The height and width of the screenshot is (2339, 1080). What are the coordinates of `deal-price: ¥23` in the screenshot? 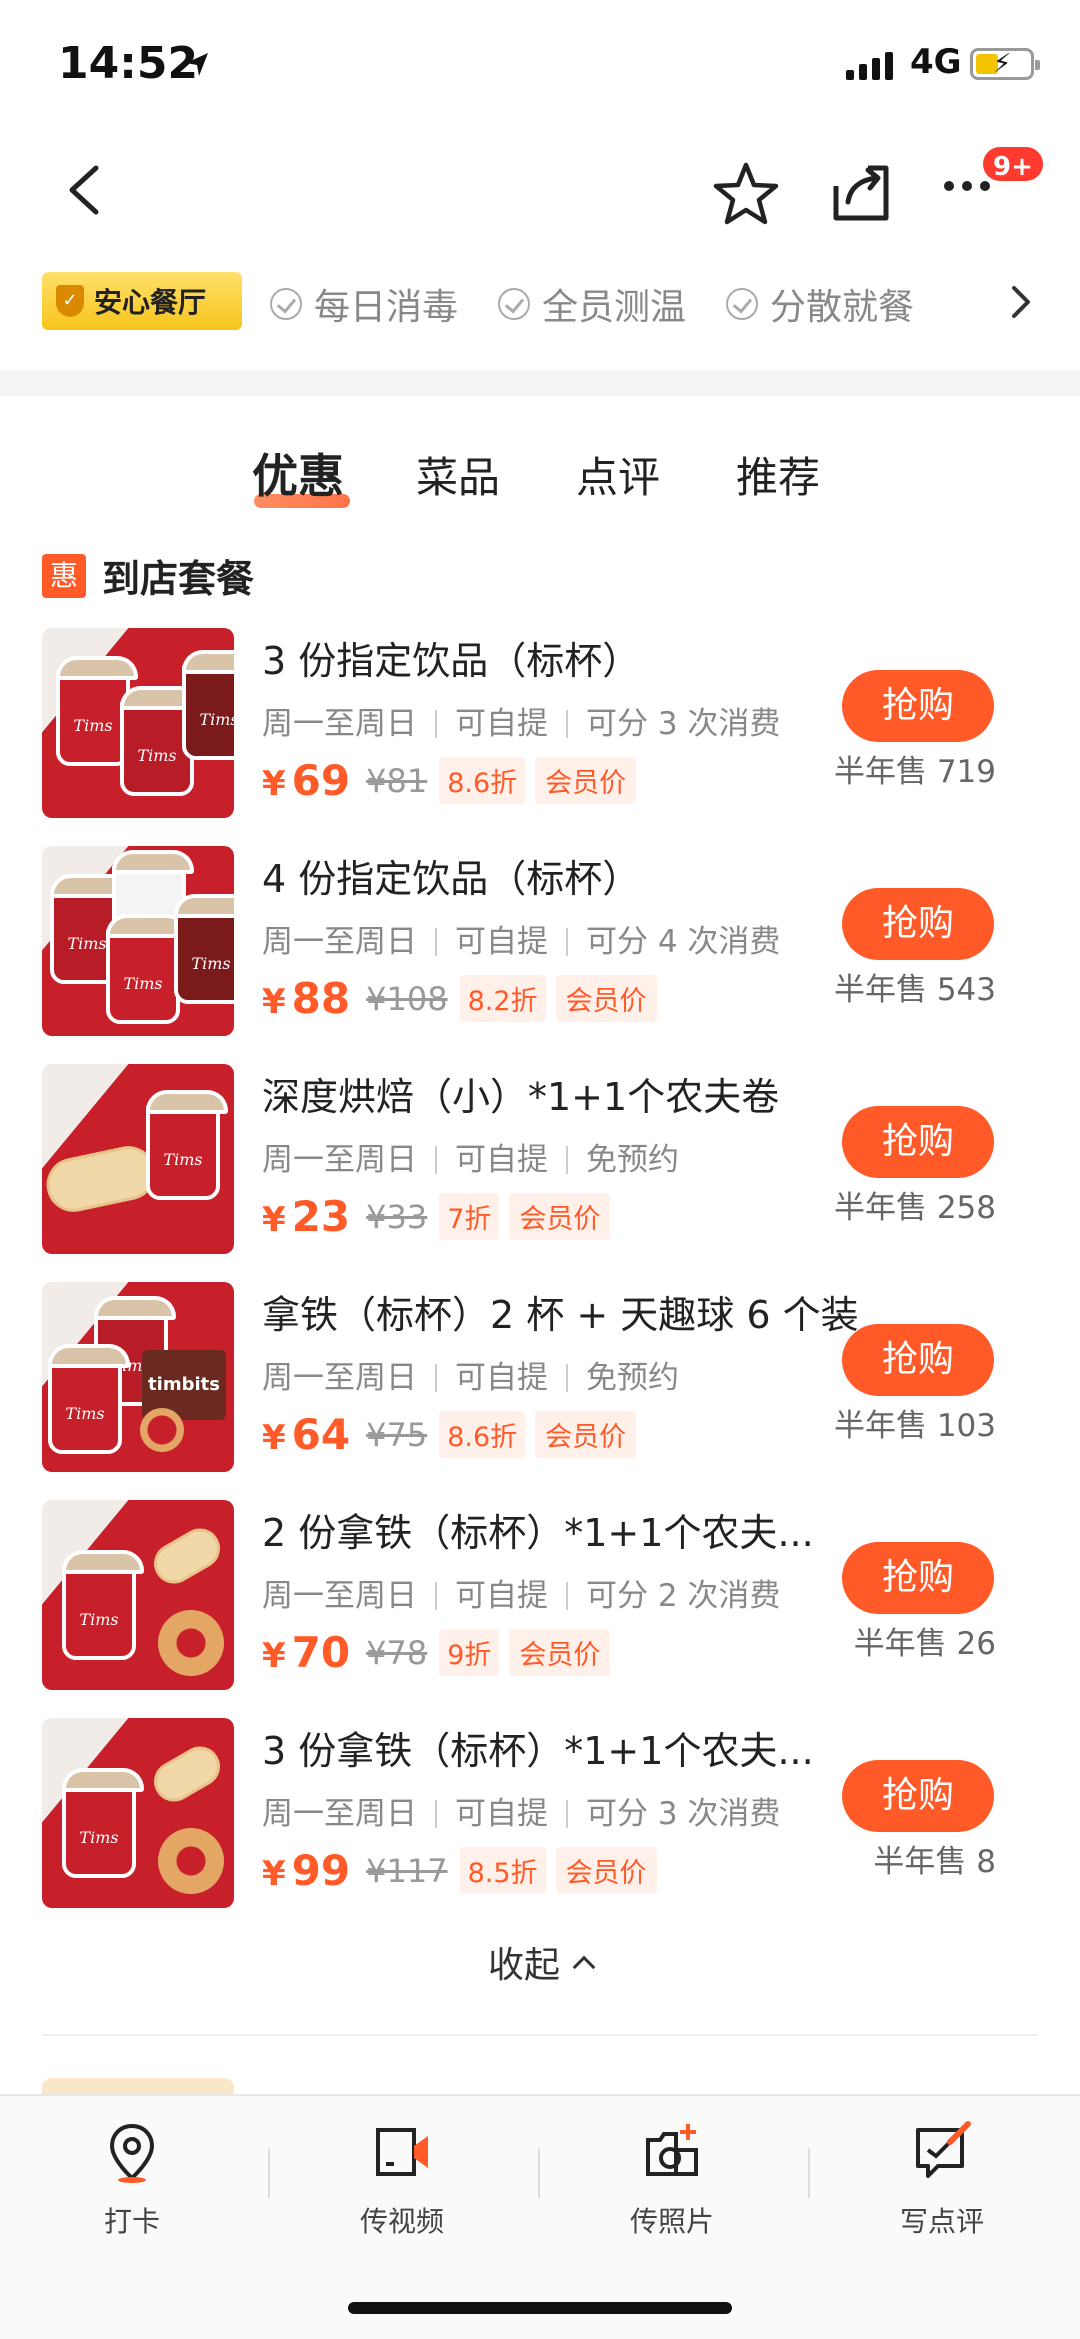 It's located at (306, 1216).